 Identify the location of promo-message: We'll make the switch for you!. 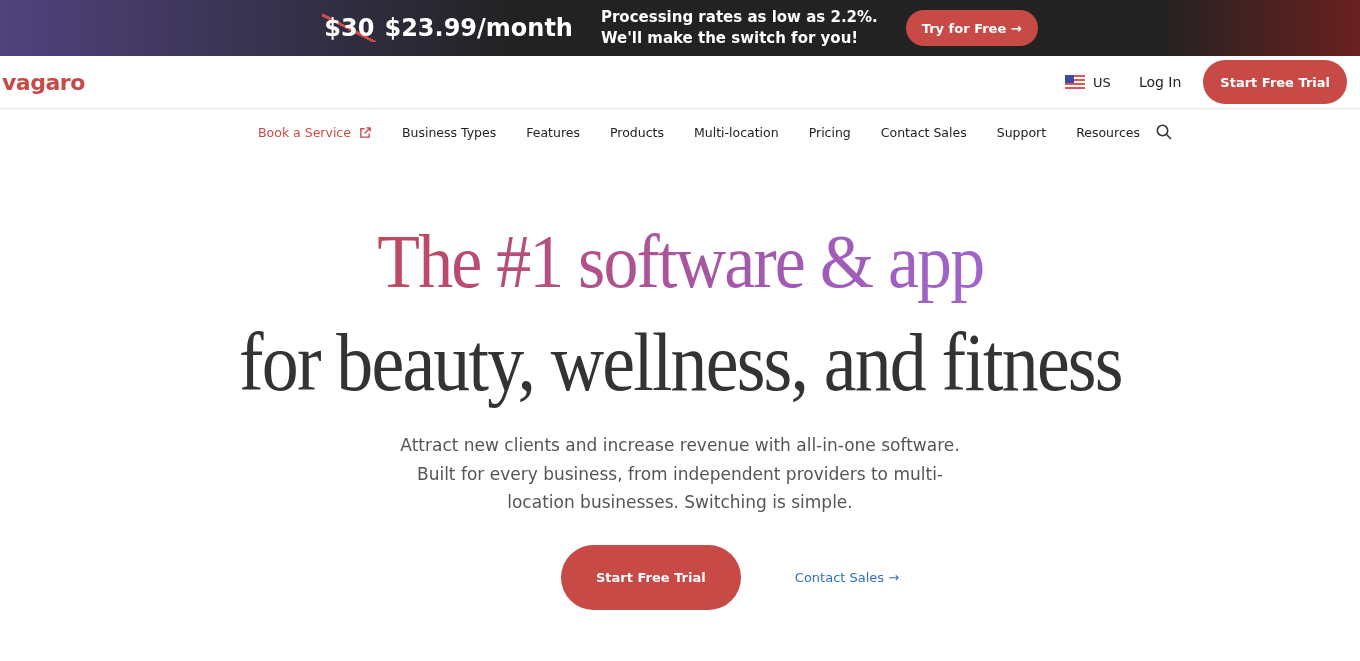
(730, 38).